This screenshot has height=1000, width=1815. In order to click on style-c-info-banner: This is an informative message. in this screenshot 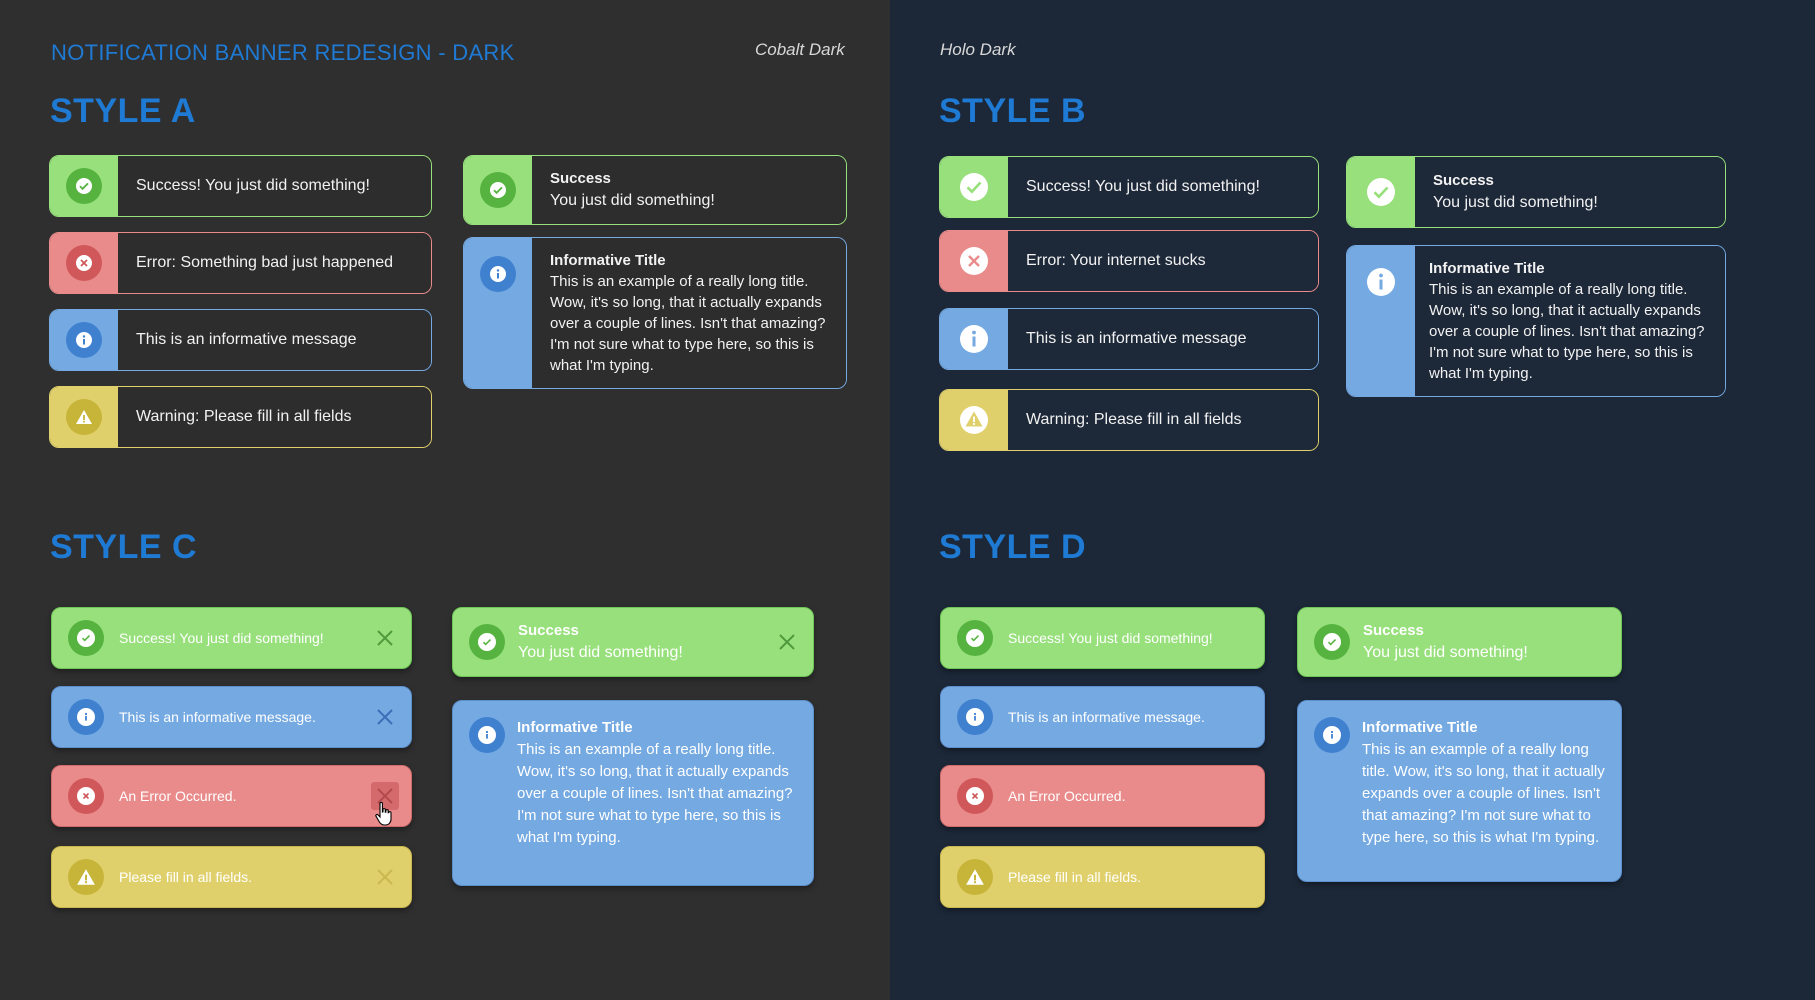, I will do `click(231, 717)`.